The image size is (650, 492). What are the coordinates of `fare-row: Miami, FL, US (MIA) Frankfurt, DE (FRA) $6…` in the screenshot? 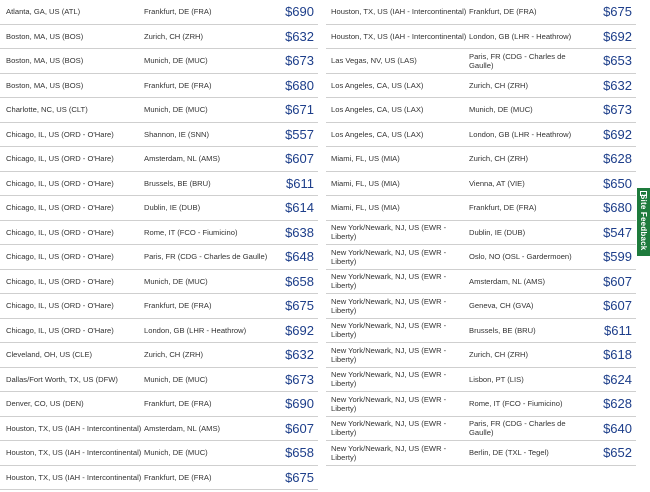 It's located at (481, 208).